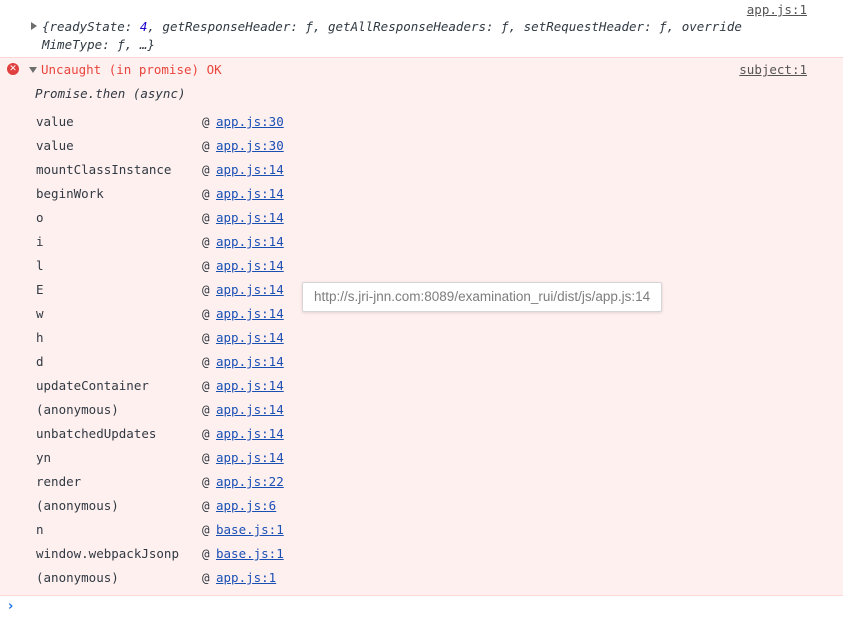 The width and height of the screenshot is (843, 637). What do you see at coordinates (34, 26) in the screenshot?
I see `expand-object-triangle-icon` at bounding box center [34, 26].